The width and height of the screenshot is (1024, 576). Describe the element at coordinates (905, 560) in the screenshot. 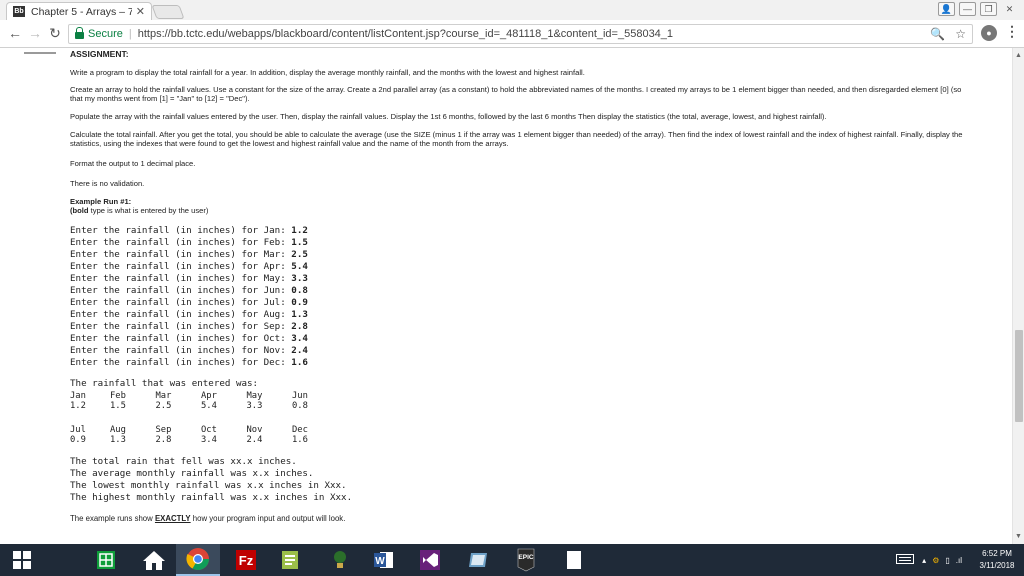

I see `keyboard-icon` at that location.